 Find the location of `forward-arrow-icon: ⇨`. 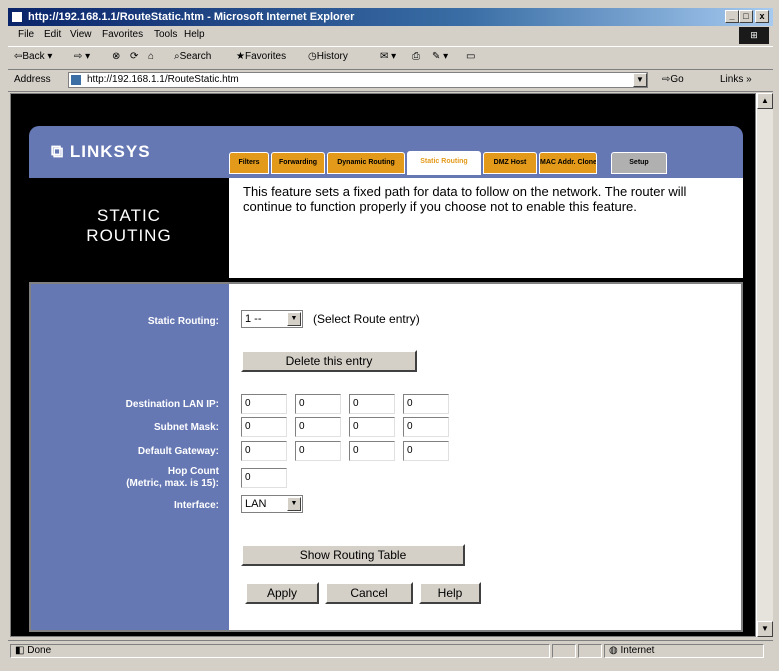

forward-arrow-icon: ⇨ is located at coordinates (78, 56).